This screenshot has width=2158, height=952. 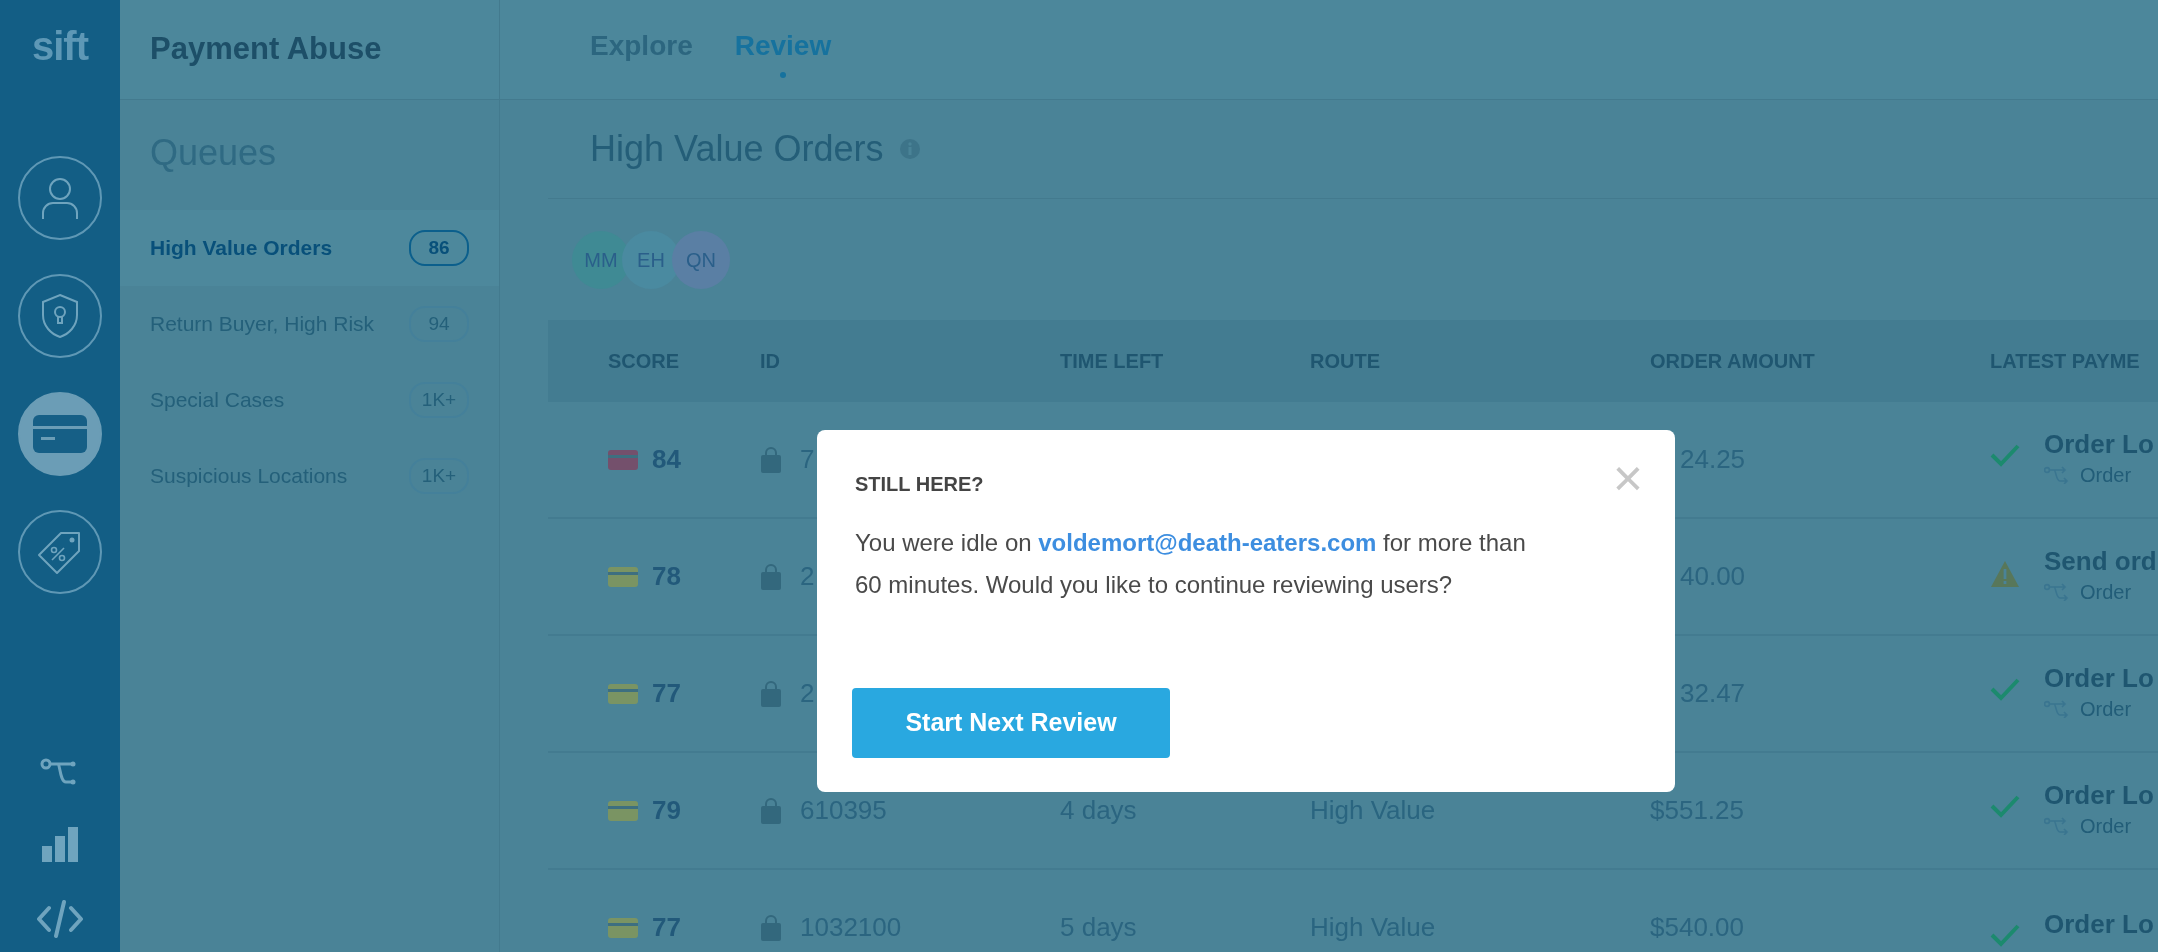 I want to click on product-title: Payment Abuse, so click(x=309, y=50).